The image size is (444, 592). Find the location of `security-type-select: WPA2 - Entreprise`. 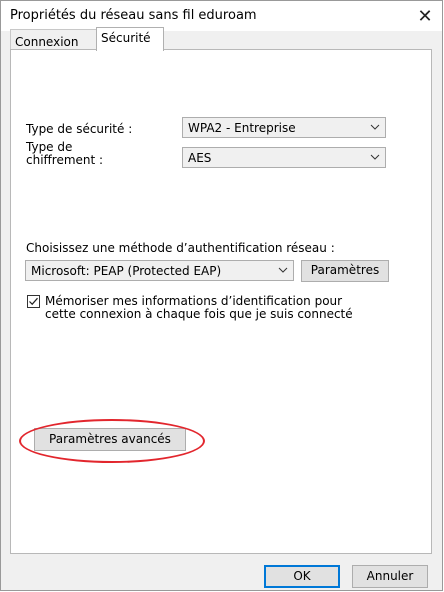

security-type-select: WPA2 - Entreprise is located at coordinates (284, 127).